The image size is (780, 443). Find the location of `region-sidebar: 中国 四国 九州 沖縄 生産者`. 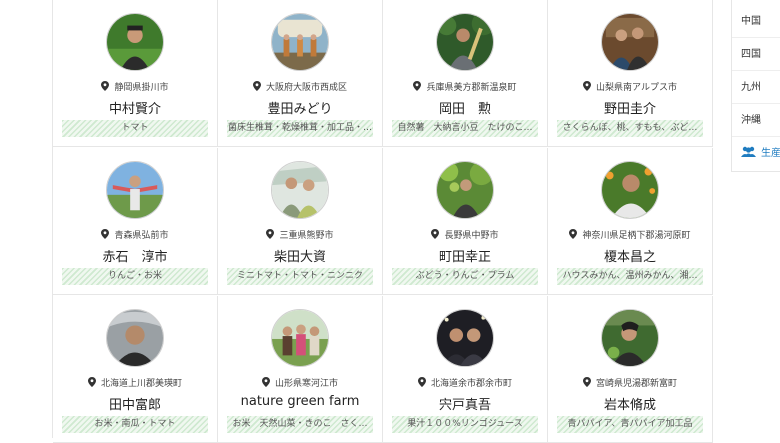

region-sidebar: 中国 四国 九州 沖縄 生産者 is located at coordinates (755, 86).